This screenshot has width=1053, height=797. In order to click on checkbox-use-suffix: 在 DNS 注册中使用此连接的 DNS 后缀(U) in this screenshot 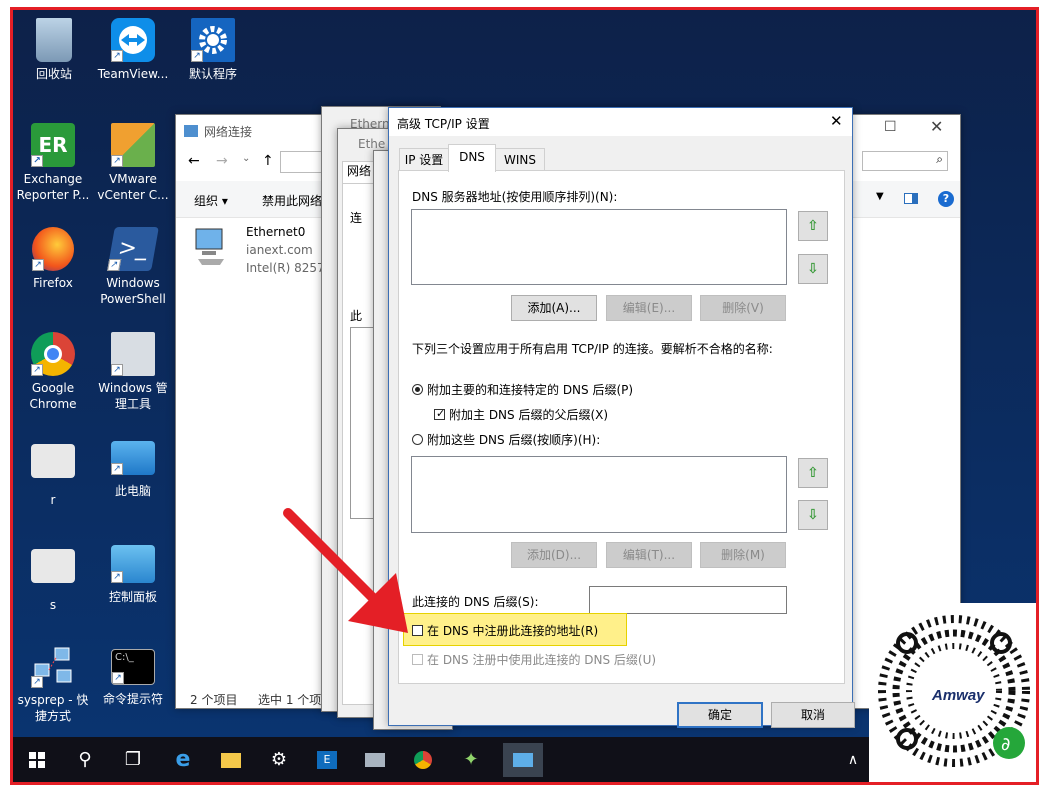, I will do `click(534, 659)`.